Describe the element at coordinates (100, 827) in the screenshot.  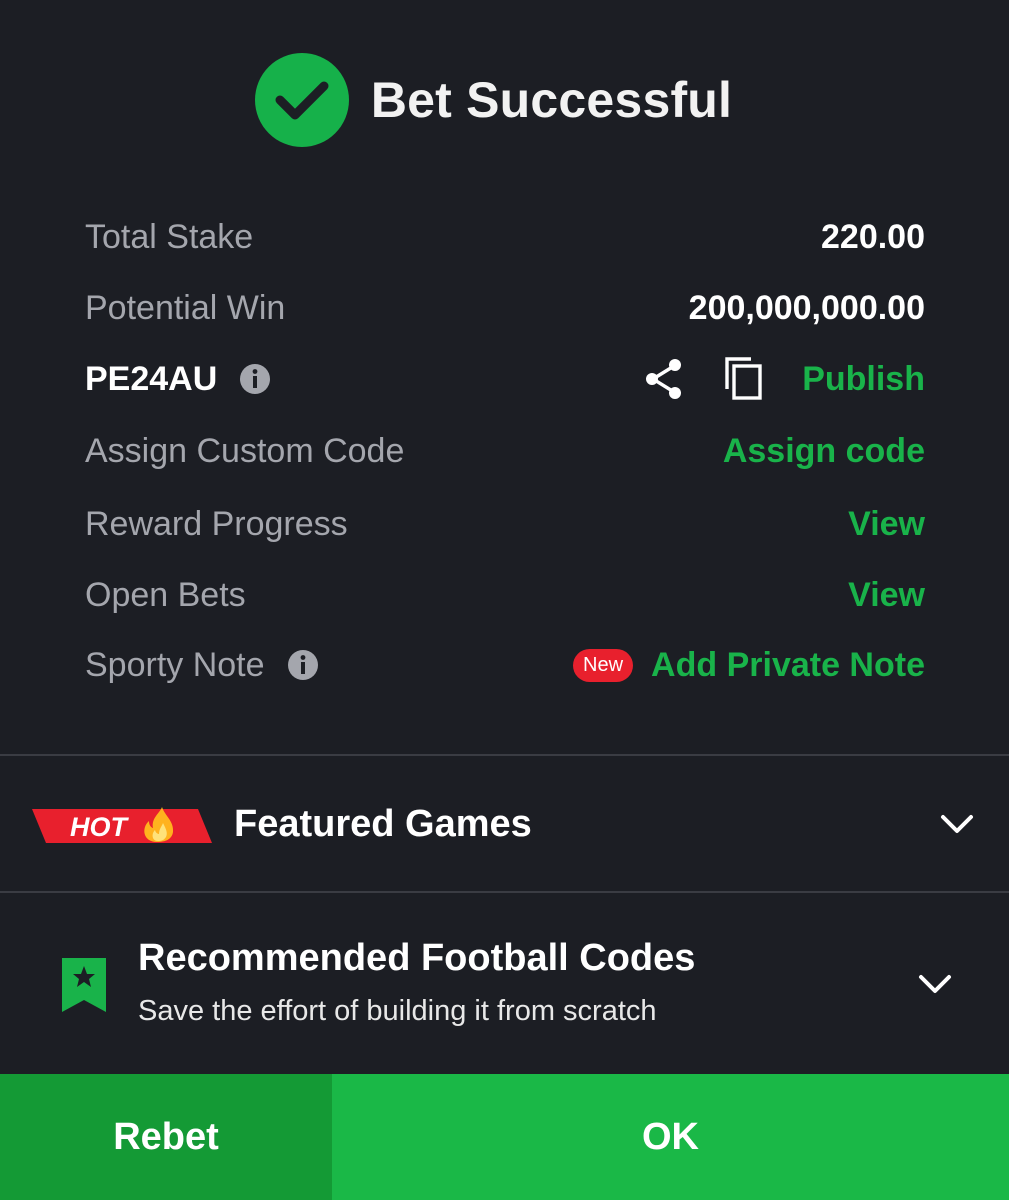
I see `hot-badge-text: HOT` at that location.